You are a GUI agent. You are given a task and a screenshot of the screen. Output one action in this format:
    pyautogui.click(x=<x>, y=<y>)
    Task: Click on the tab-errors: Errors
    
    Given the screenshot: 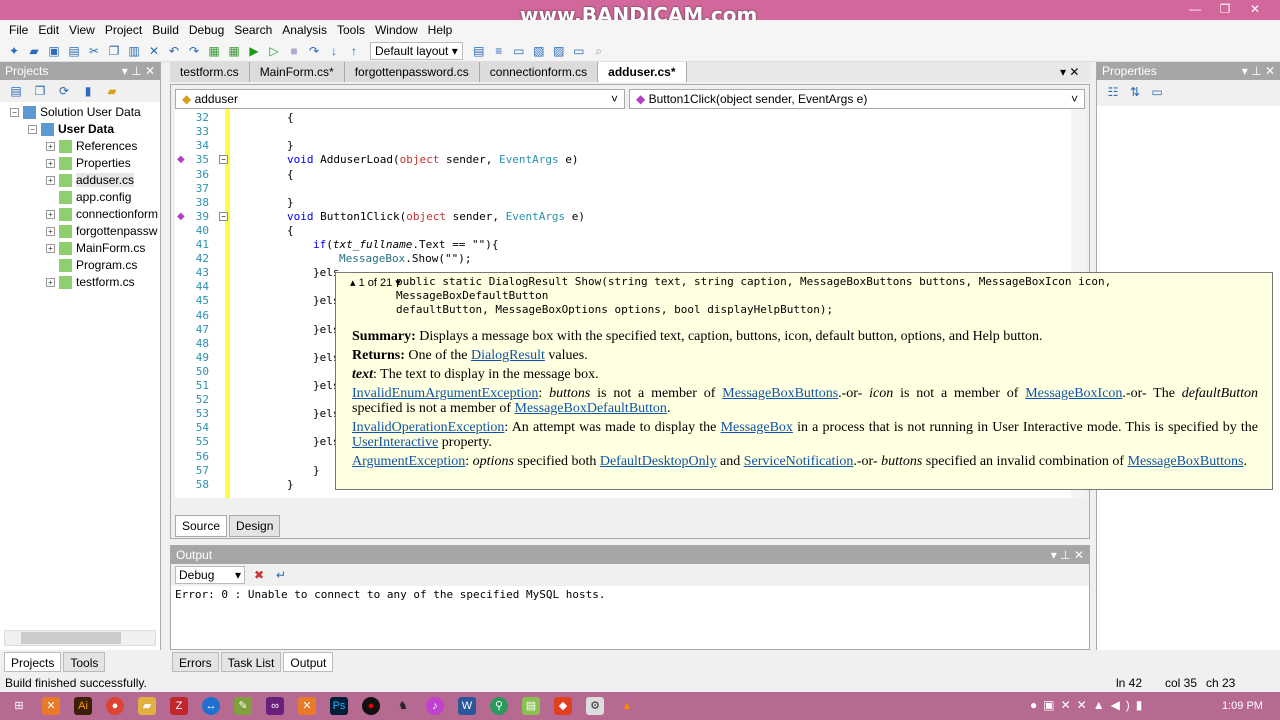 What is the action you would take?
    pyautogui.click(x=195, y=662)
    